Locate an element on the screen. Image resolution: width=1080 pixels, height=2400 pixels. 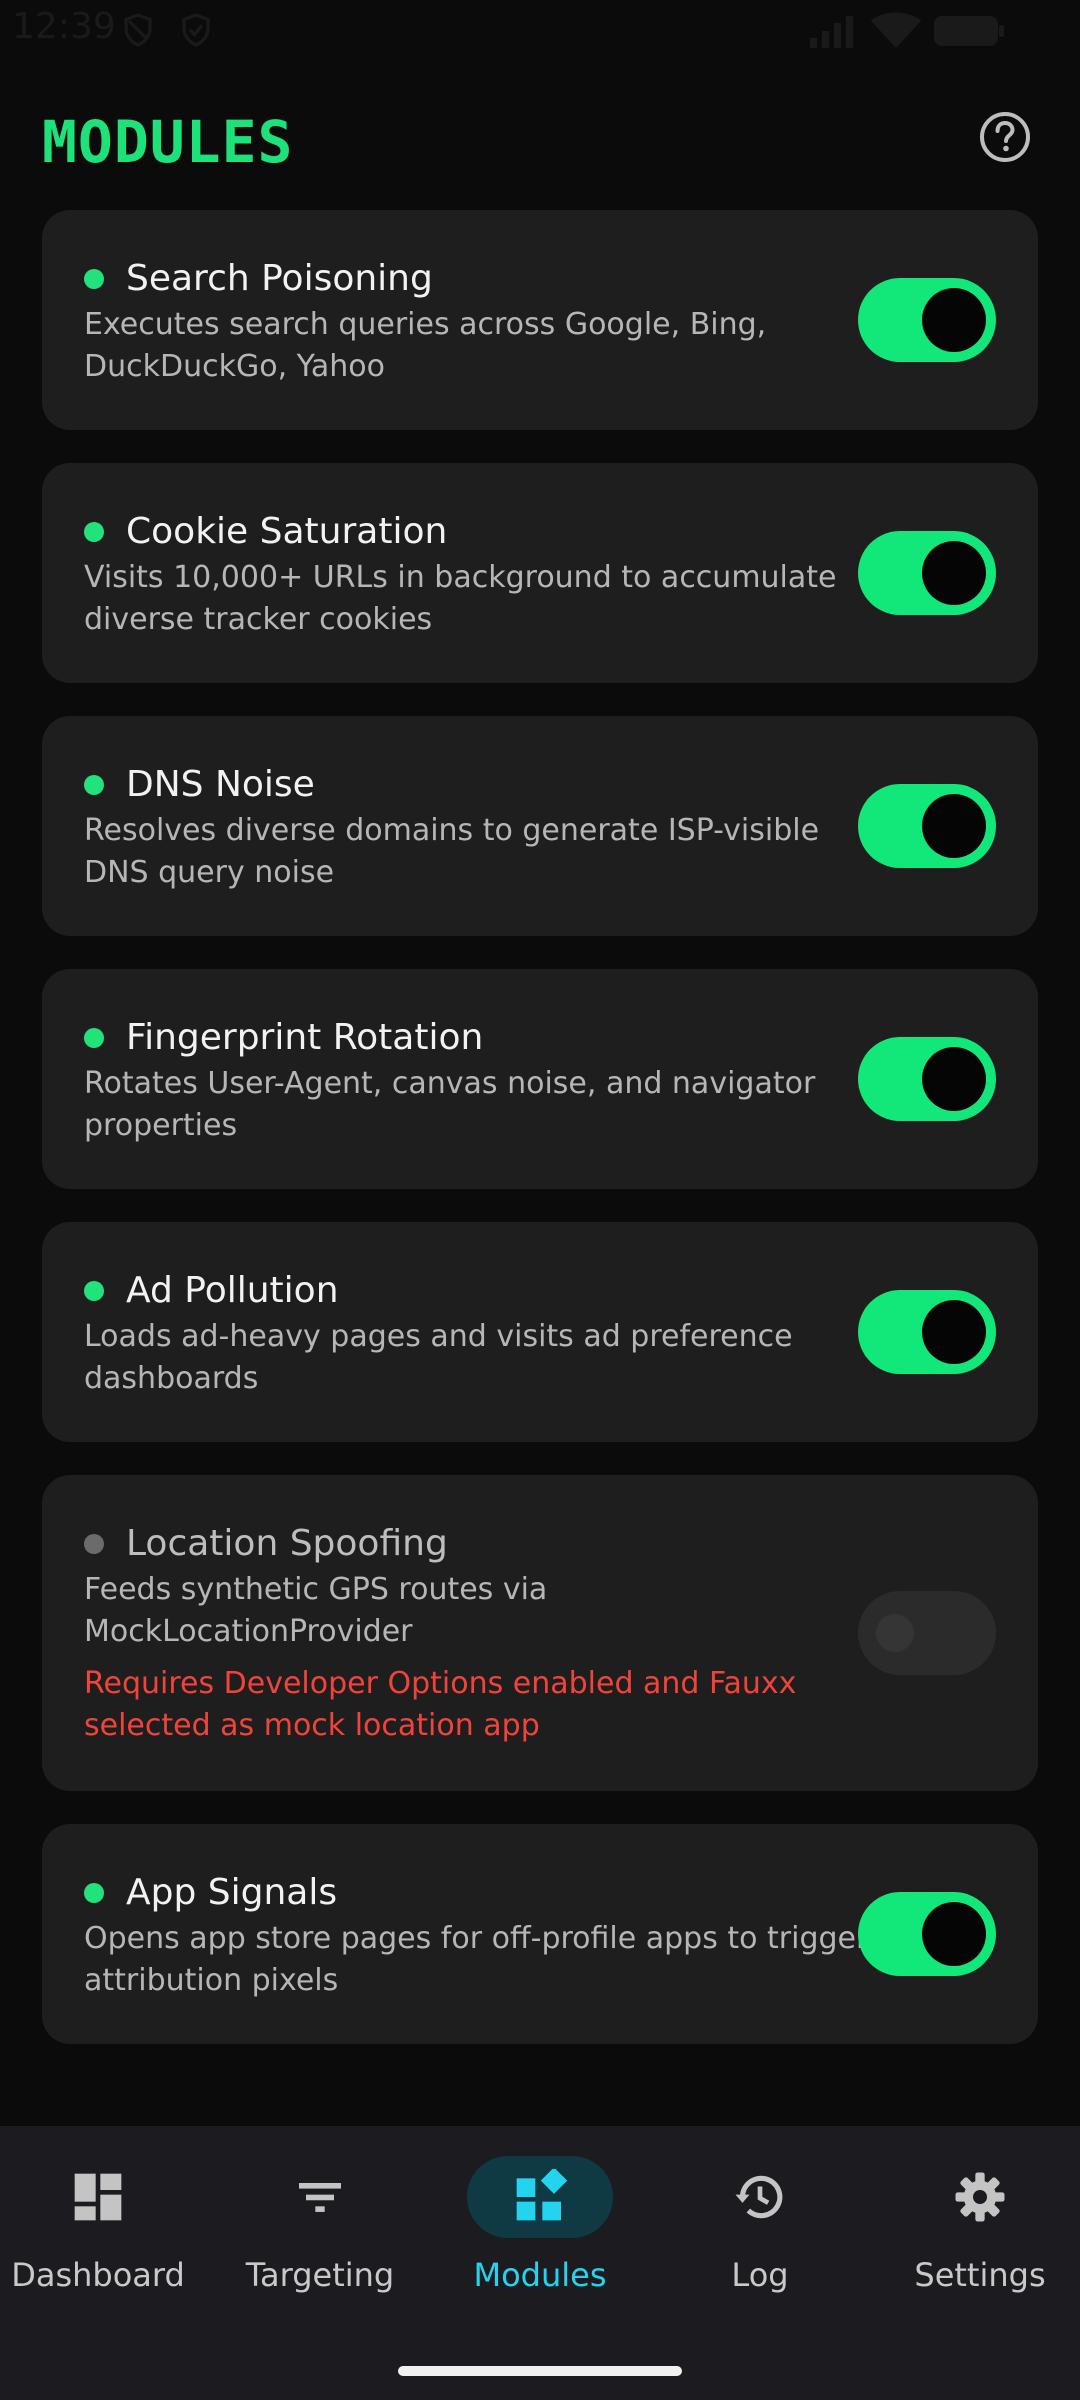
module-title: Cookie Saturation is located at coordinates (287, 531).